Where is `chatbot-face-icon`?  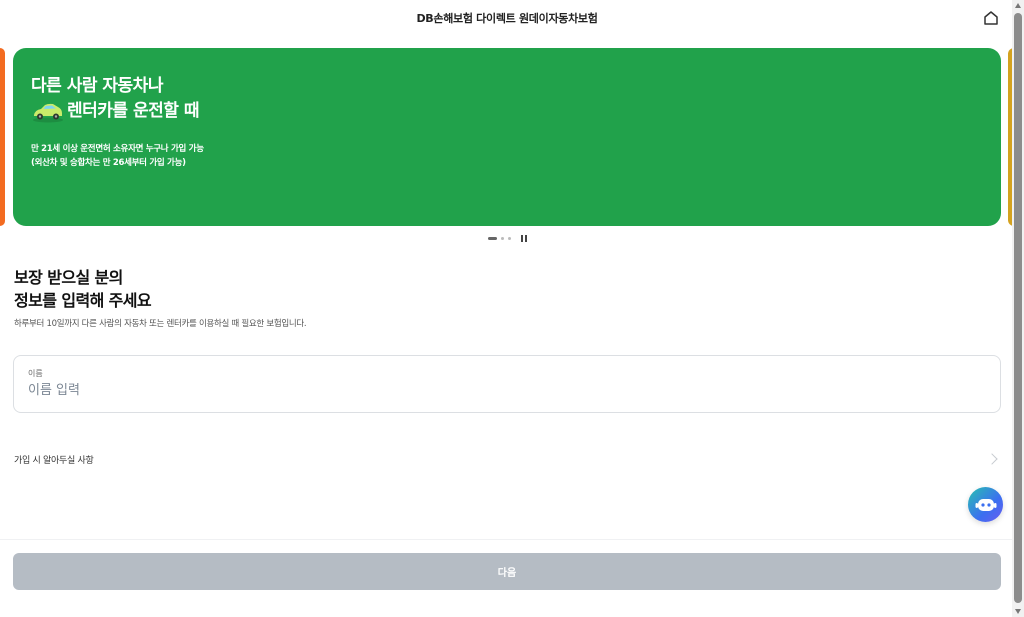
chatbot-face-icon is located at coordinates (985, 504).